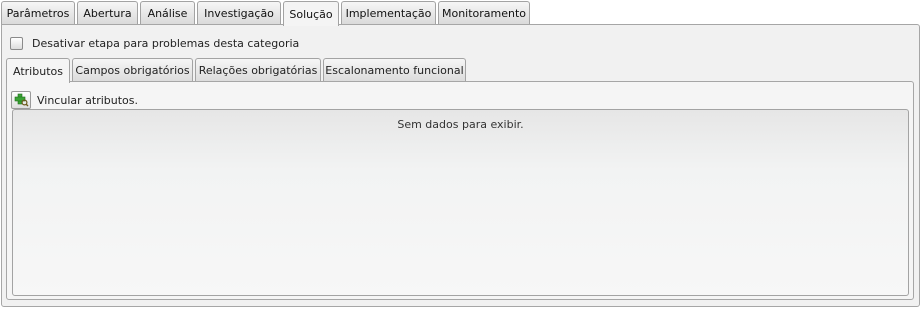 The height and width of the screenshot is (310, 921). I want to click on subtab-escalonamento-funcional: Escalonamento funcional, so click(394, 70).